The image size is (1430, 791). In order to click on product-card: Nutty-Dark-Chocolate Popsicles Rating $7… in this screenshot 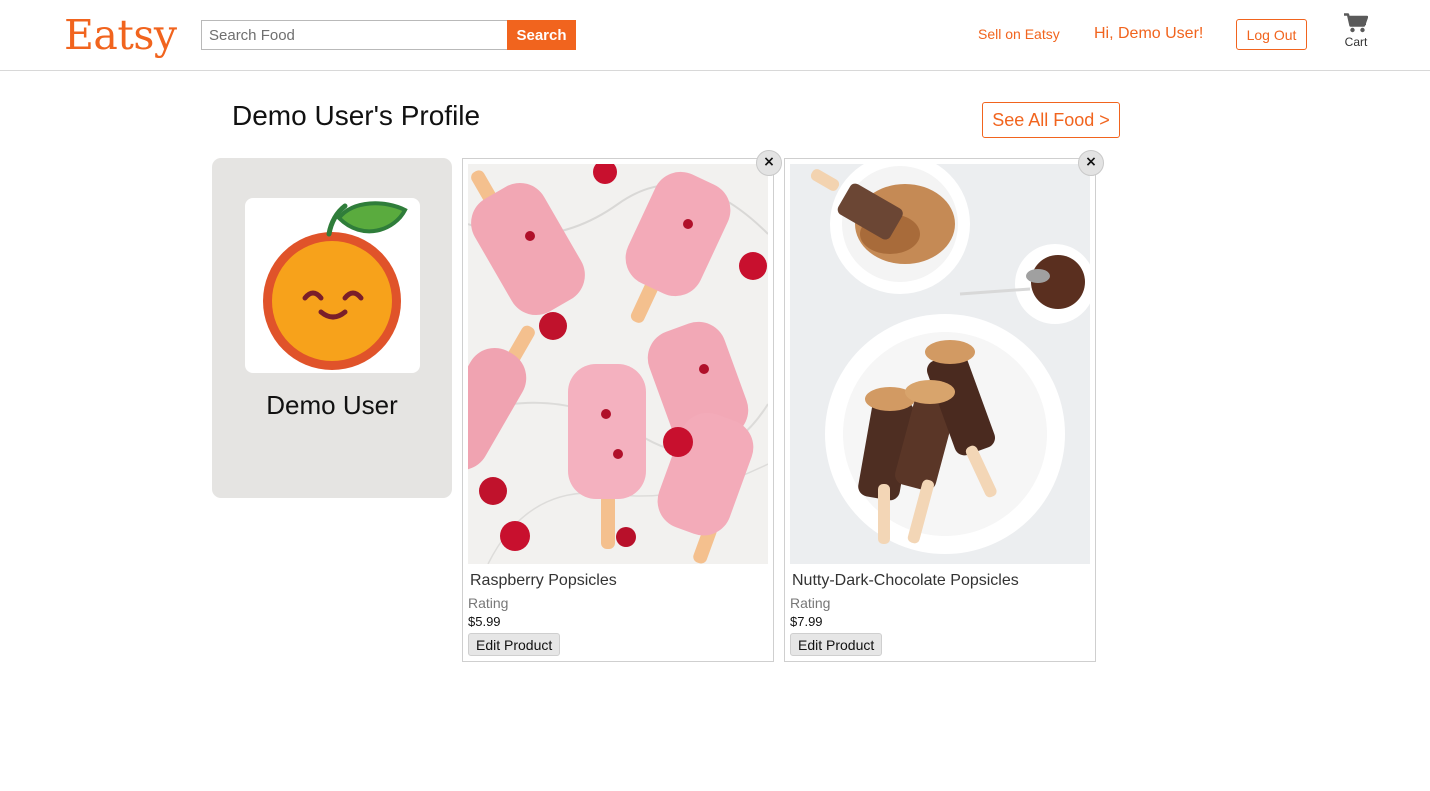, I will do `click(944, 406)`.